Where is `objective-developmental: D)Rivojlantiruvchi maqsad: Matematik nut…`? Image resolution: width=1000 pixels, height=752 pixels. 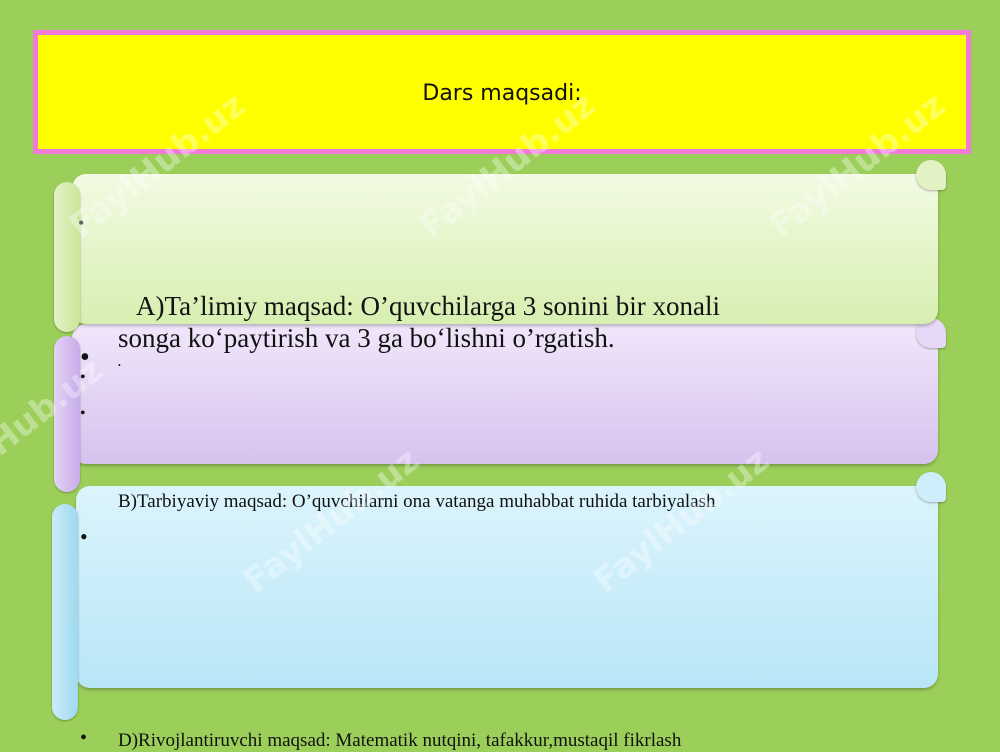 objective-developmental: D)Rivojlantiruvchi maqsad: Matematik nut… is located at coordinates (400, 740).